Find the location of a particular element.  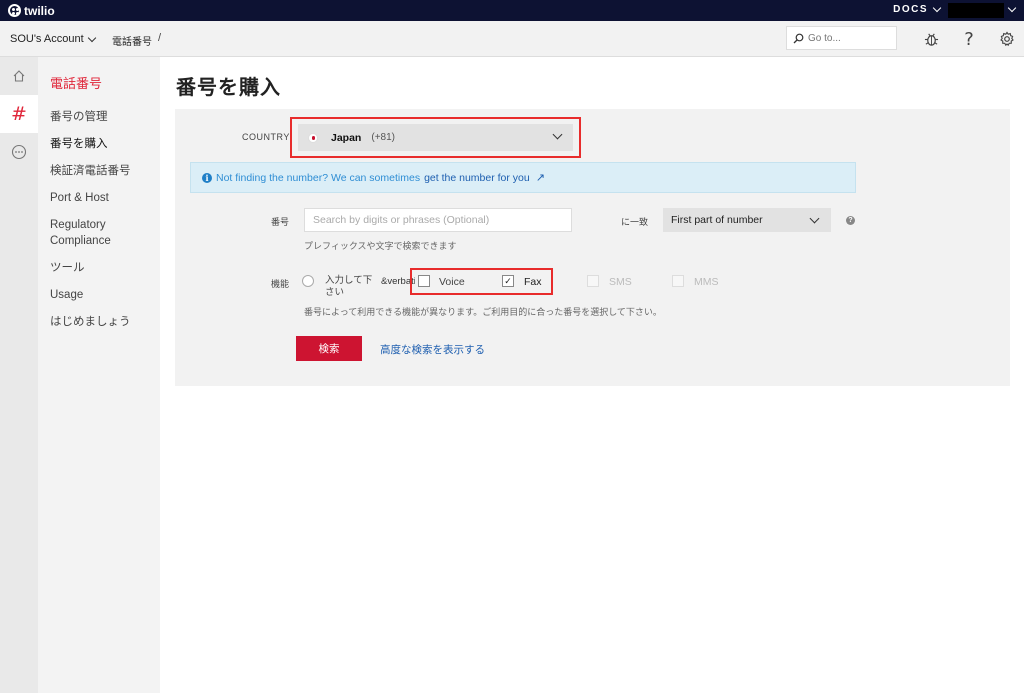

icon-rail: # is located at coordinates (19, 375).